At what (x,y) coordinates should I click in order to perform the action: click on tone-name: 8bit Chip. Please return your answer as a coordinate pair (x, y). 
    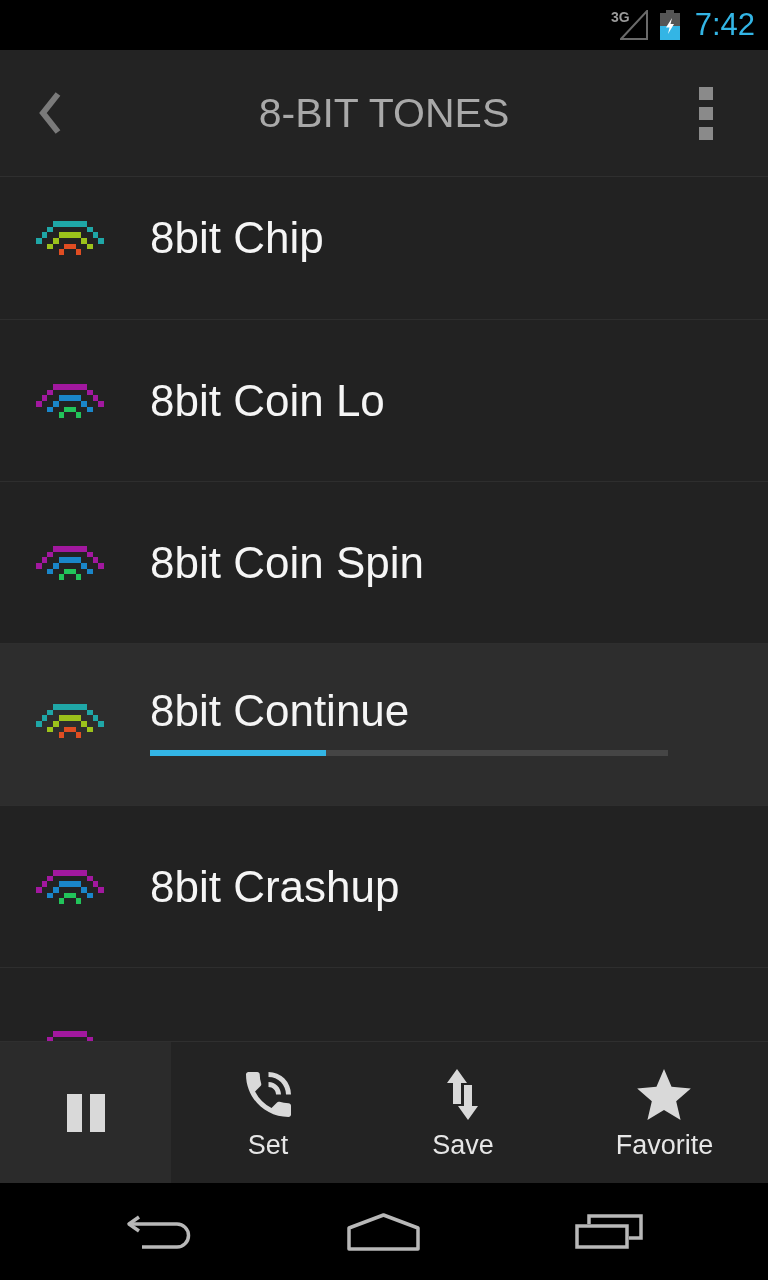
    Looking at the image, I should click on (237, 238).